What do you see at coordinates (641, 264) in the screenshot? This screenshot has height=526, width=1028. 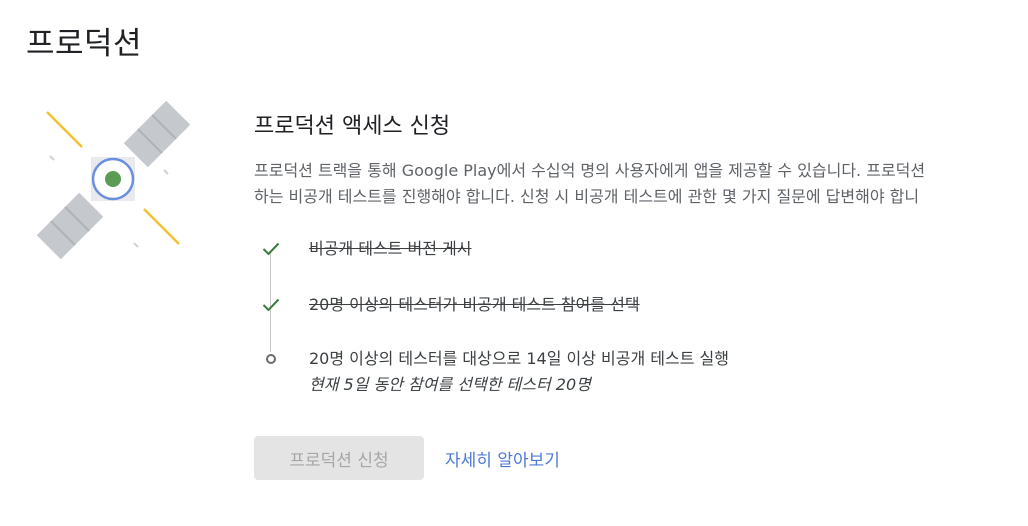 I see `checklist-step-publish: 비공개 테스트 버전 게시` at bounding box center [641, 264].